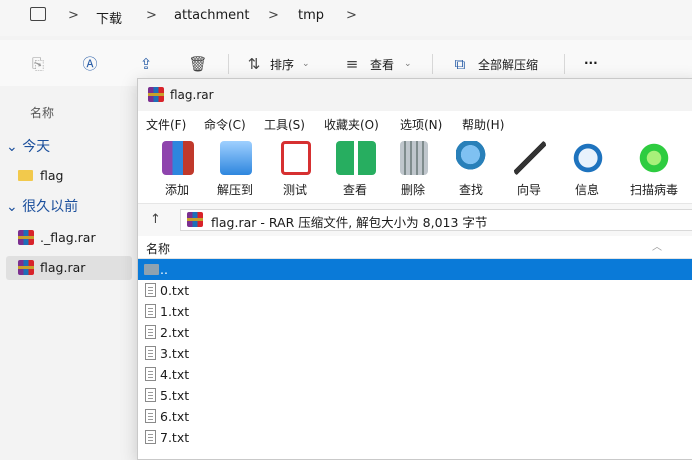 This screenshot has height=460, width=692. I want to click on sort-button: 排序, so click(282, 64).